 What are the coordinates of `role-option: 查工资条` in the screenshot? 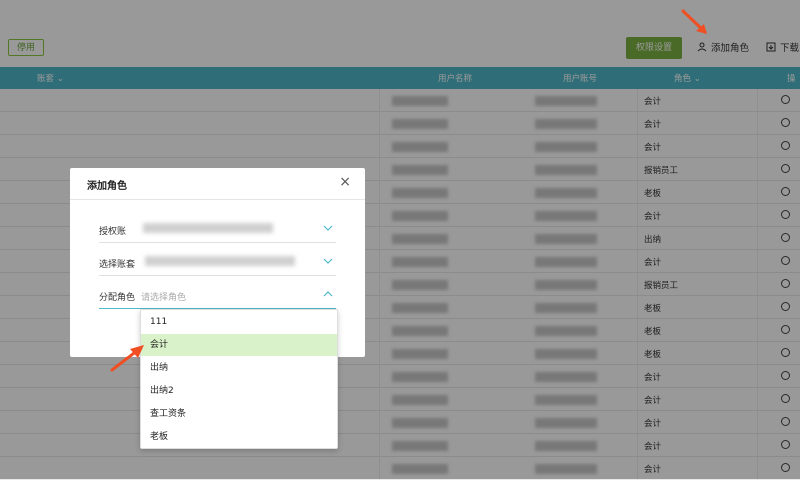 It's located at (239, 414).